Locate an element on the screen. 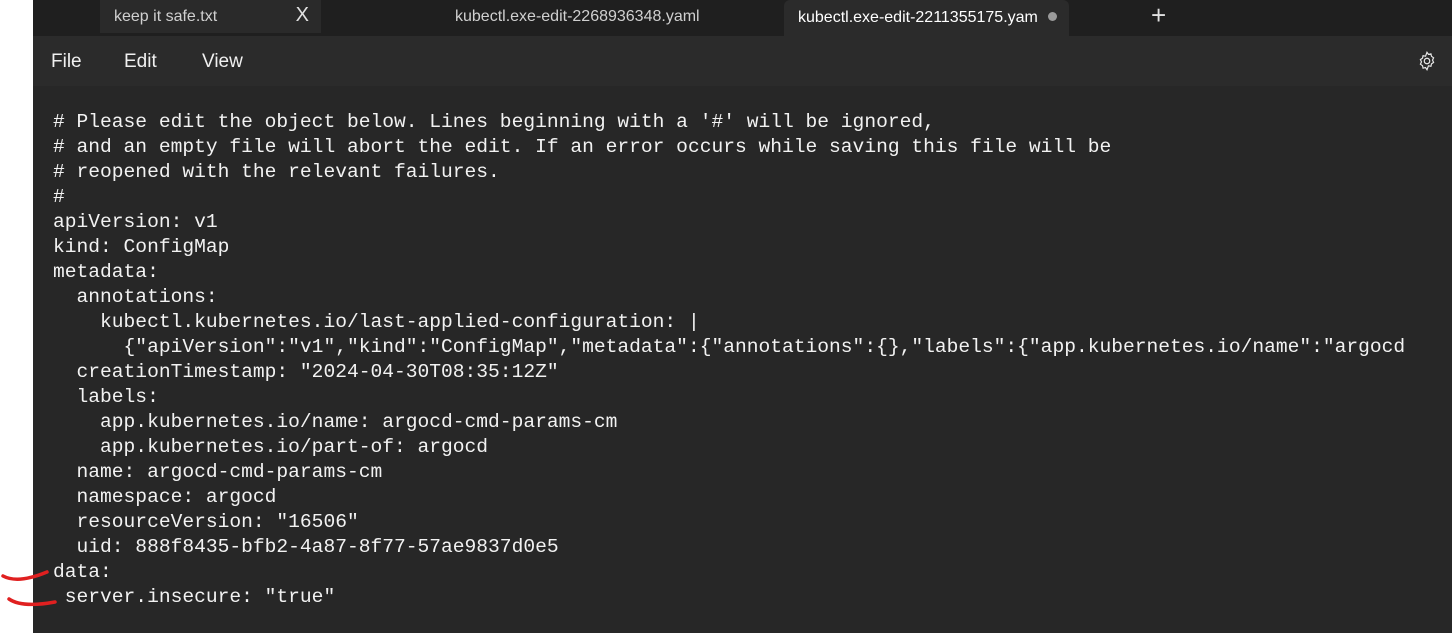  code-line: server.insecure: "true" is located at coordinates (194, 597).